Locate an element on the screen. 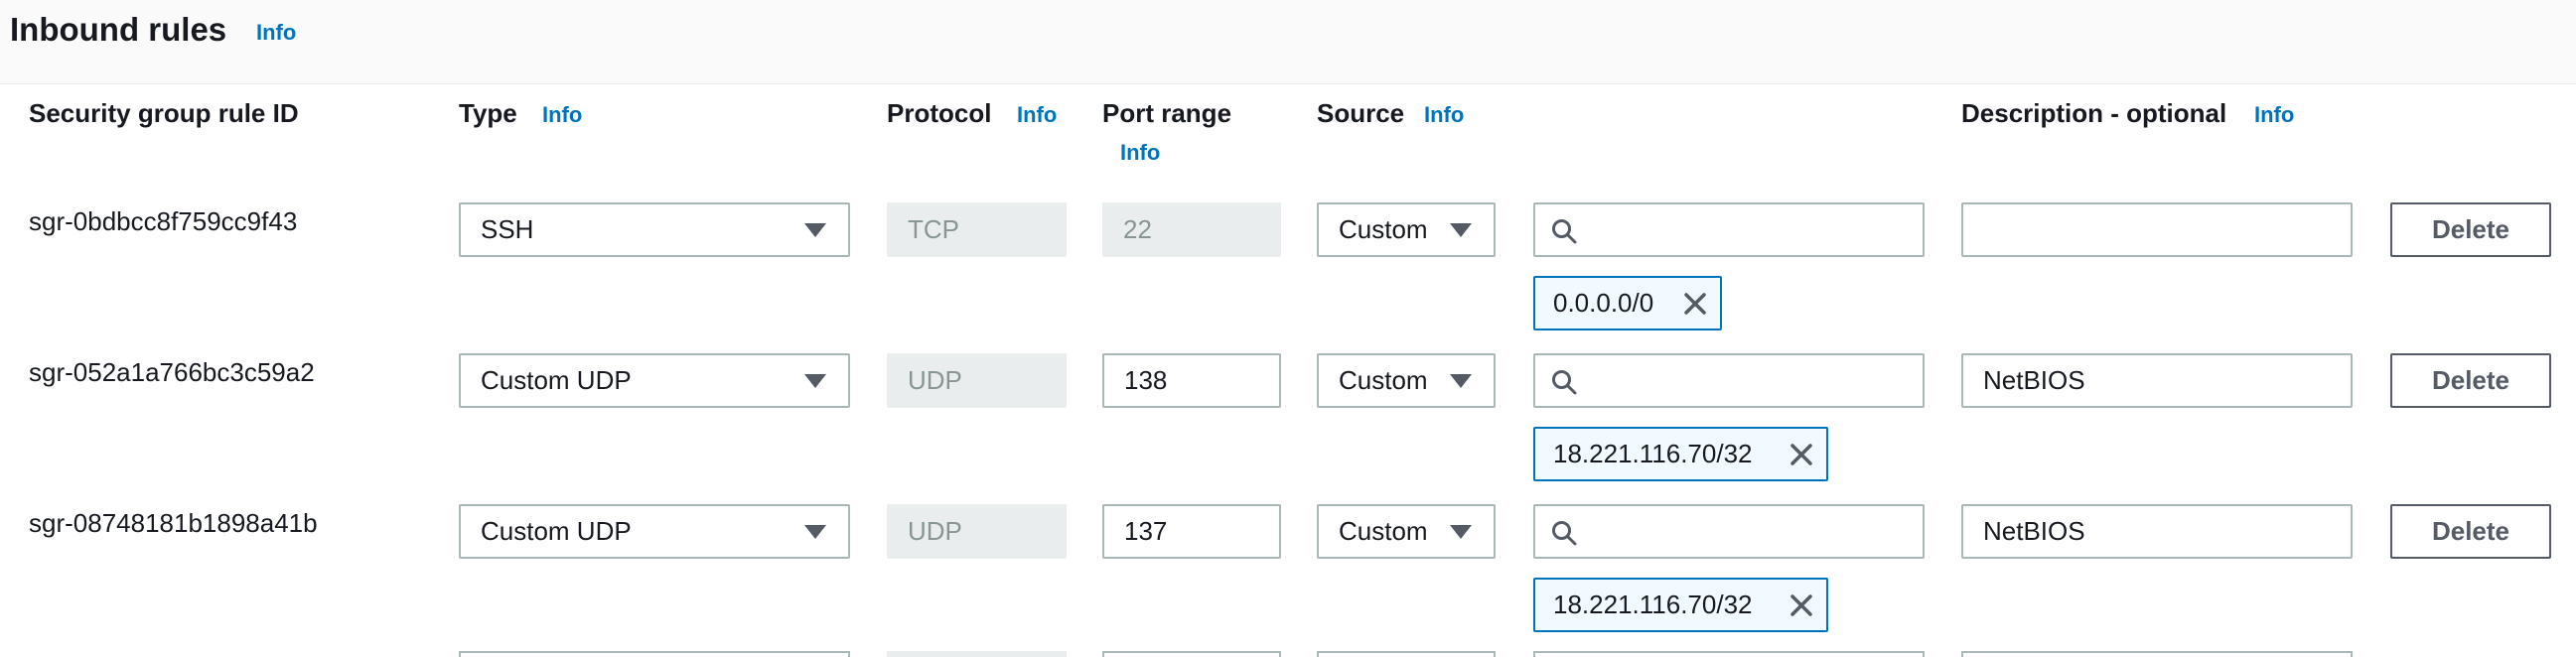 This screenshot has width=2576, height=657. type-select-value: SSH is located at coordinates (508, 229).